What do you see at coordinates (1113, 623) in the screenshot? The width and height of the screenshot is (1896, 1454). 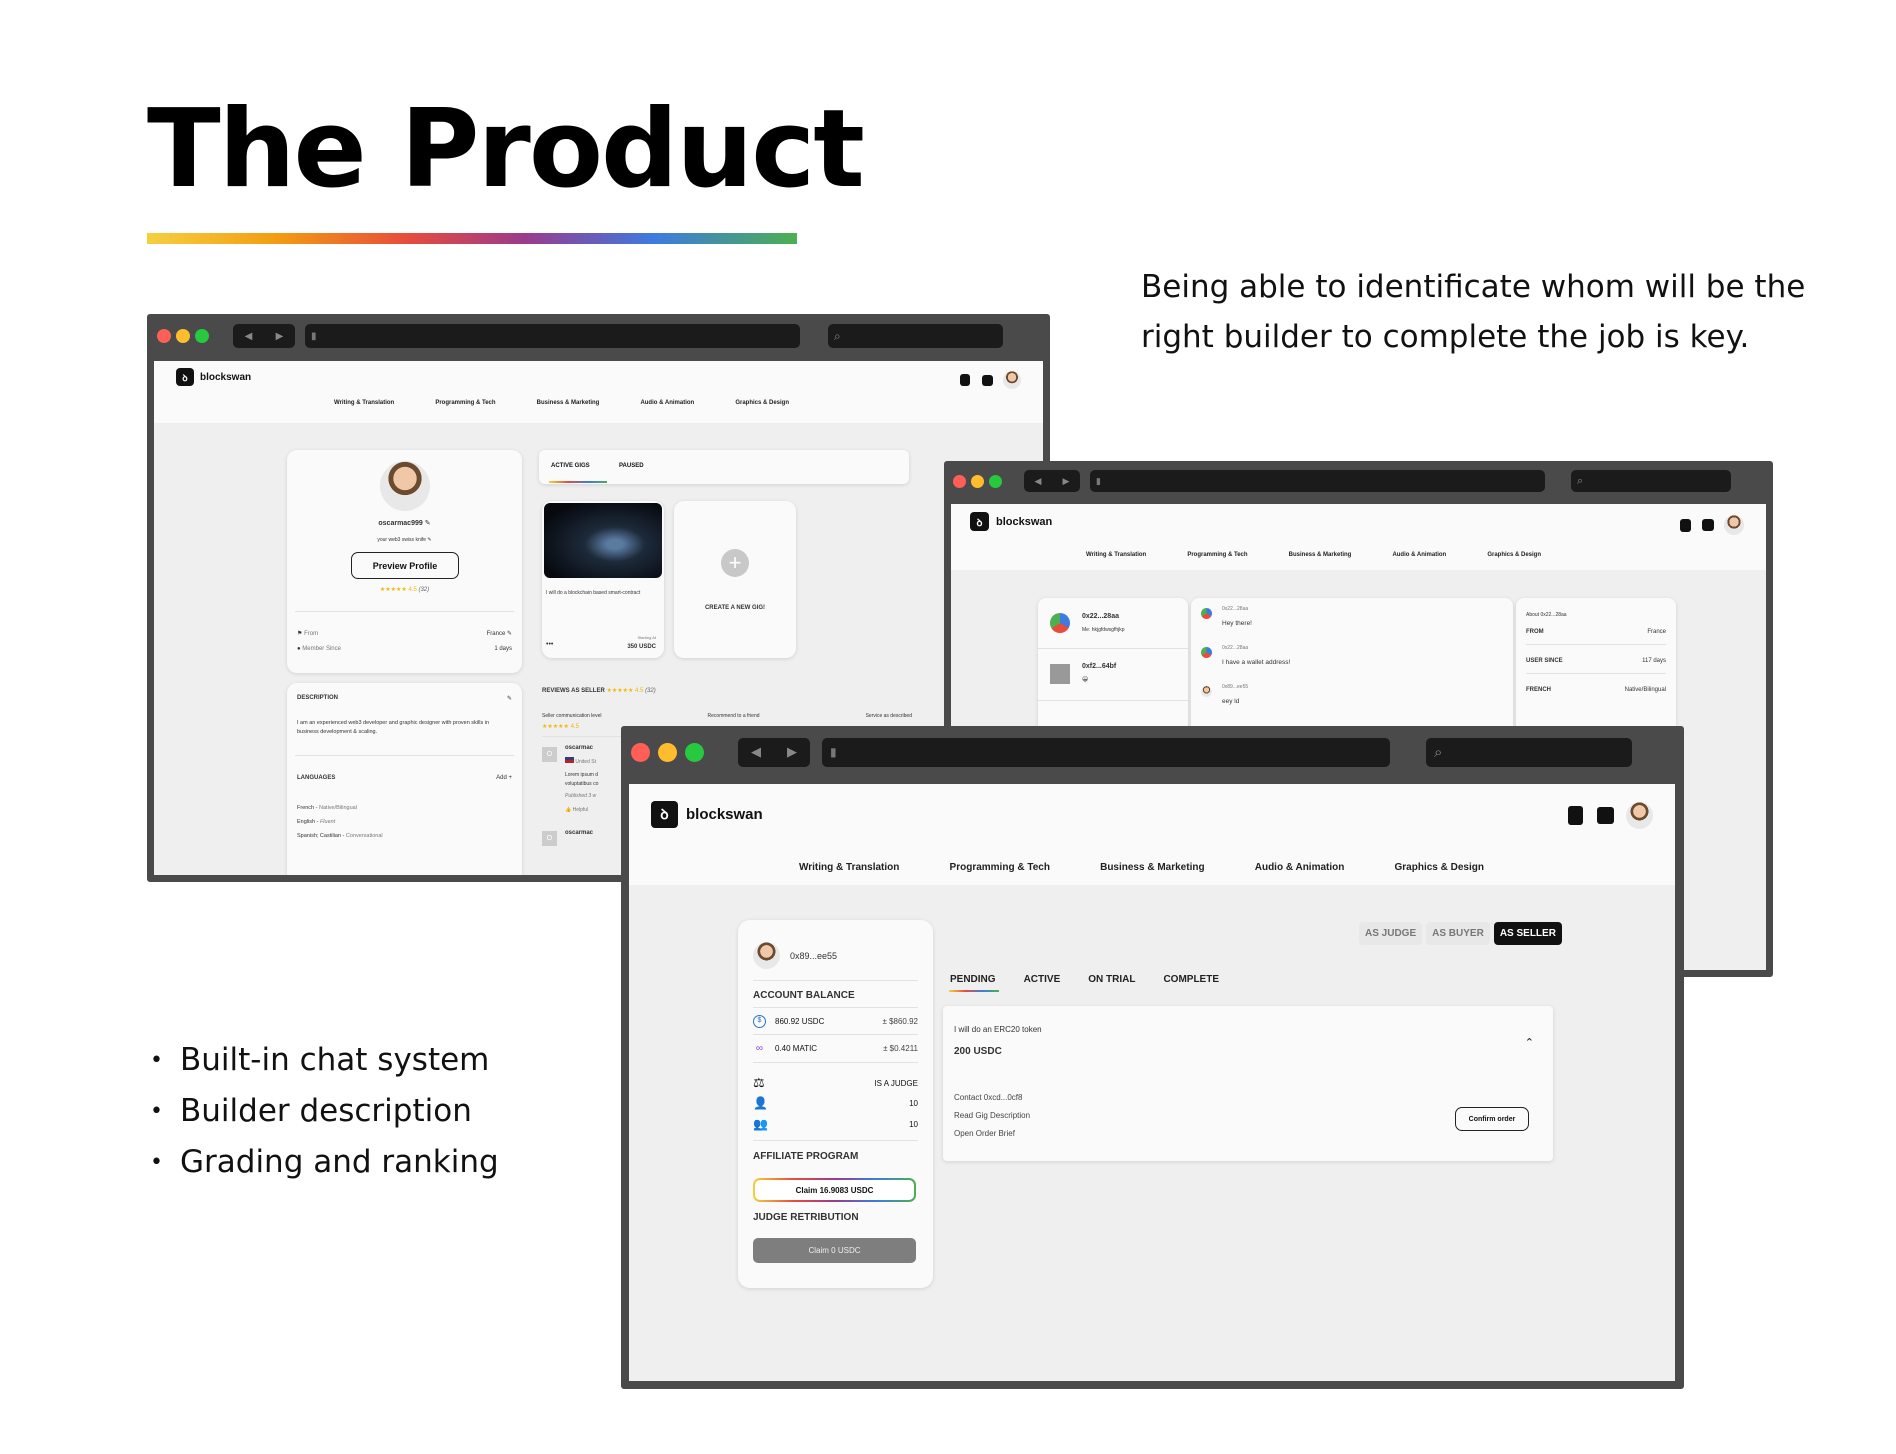 I see `conversation-item: 0x22...28aa Me: hkjgfdwsgfhjkp` at bounding box center [1113, 623].